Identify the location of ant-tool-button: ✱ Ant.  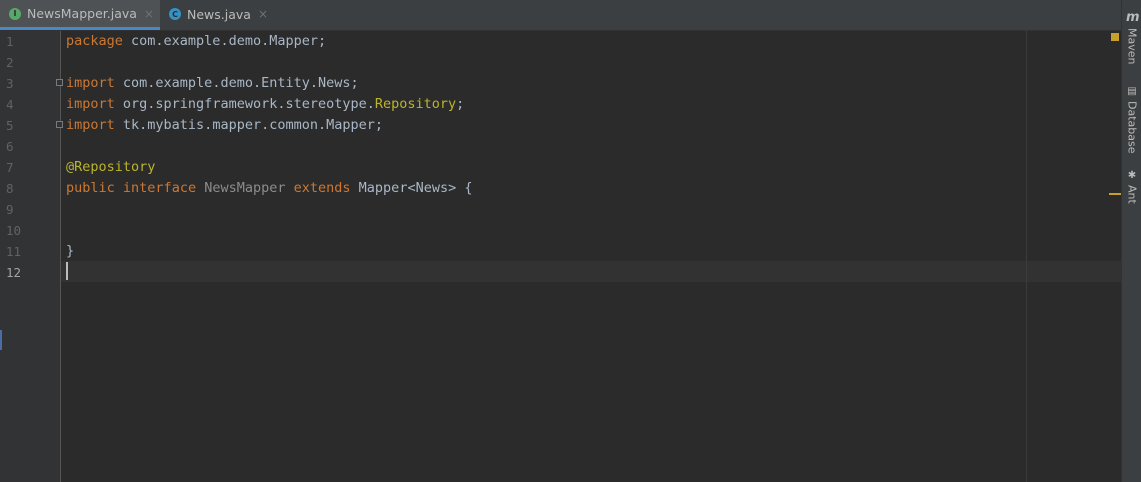
(1131, 187).